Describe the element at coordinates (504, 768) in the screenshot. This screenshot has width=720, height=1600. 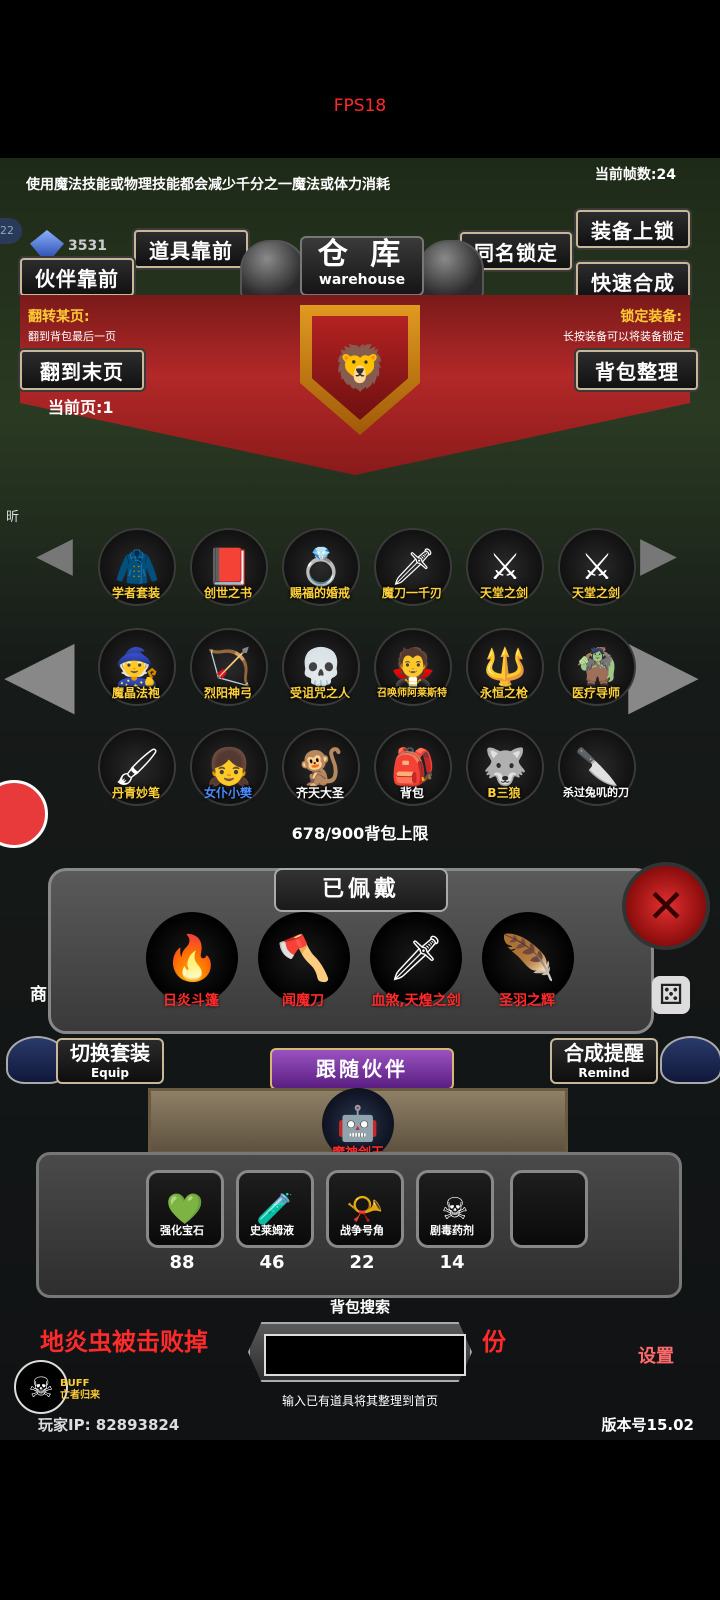
I see `item-slot: 🐺 B三狼` at that location.